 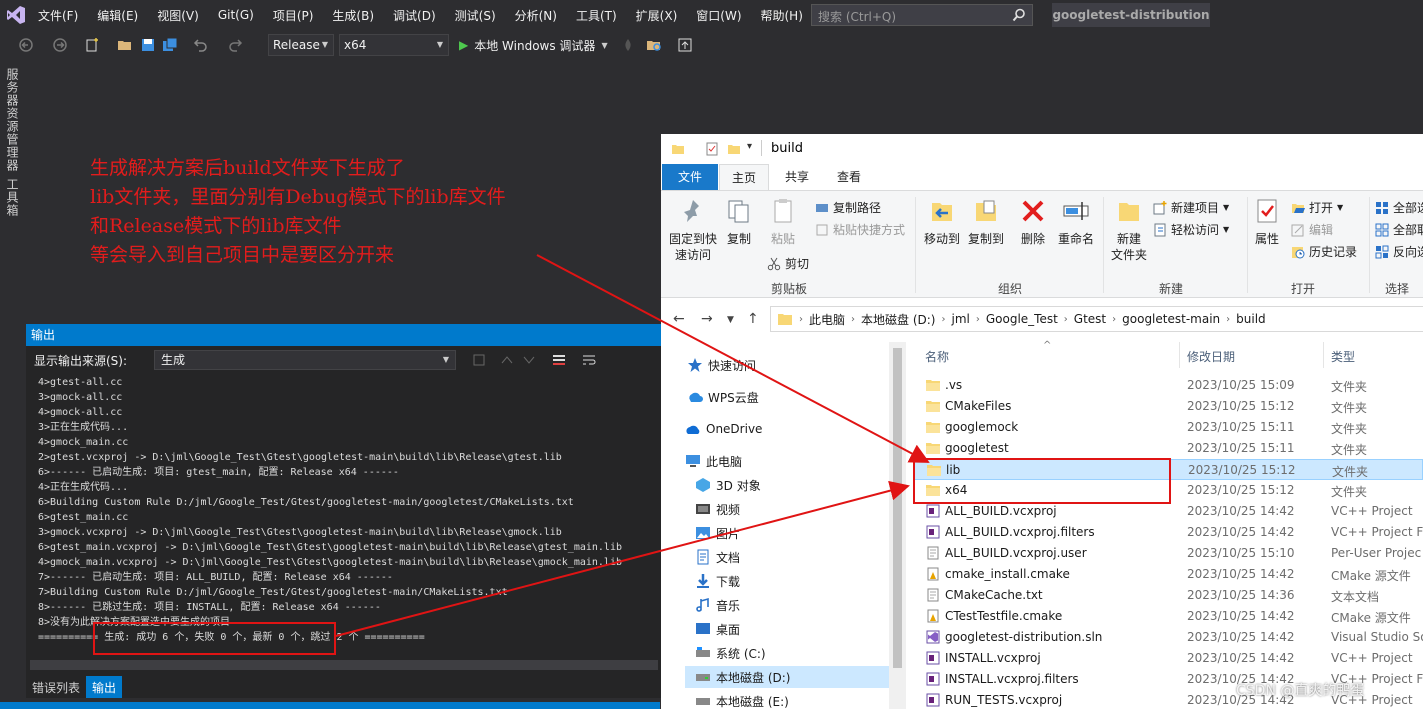 I want to click on new-folder-button: 新建 文件夹, so click(x=1129, y=230).